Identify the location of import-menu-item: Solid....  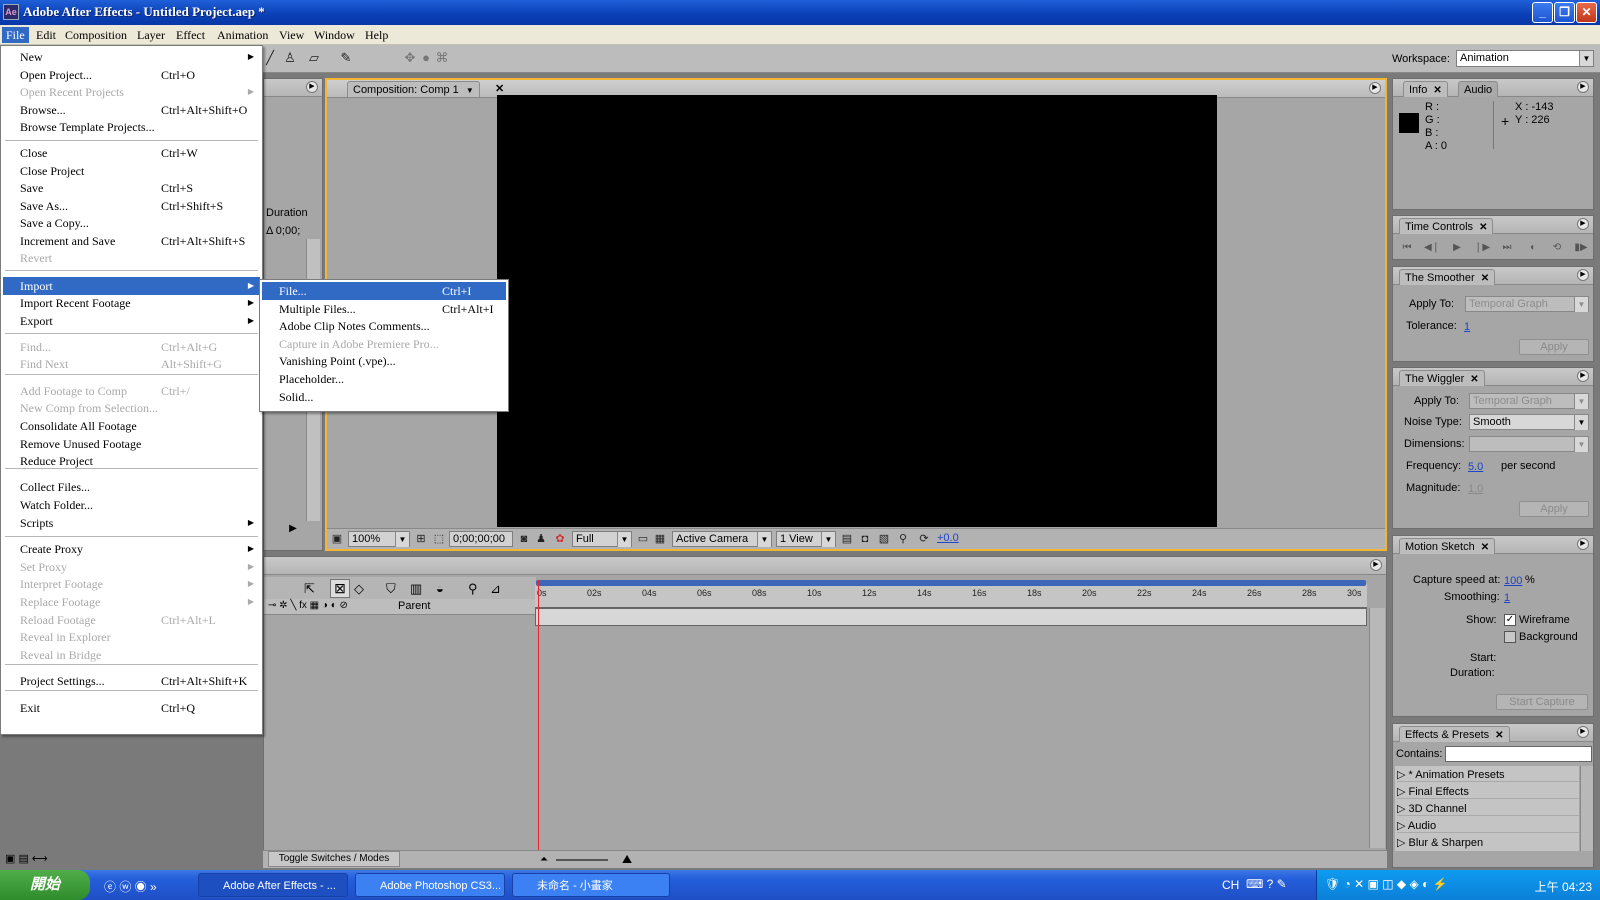
(384, 397).